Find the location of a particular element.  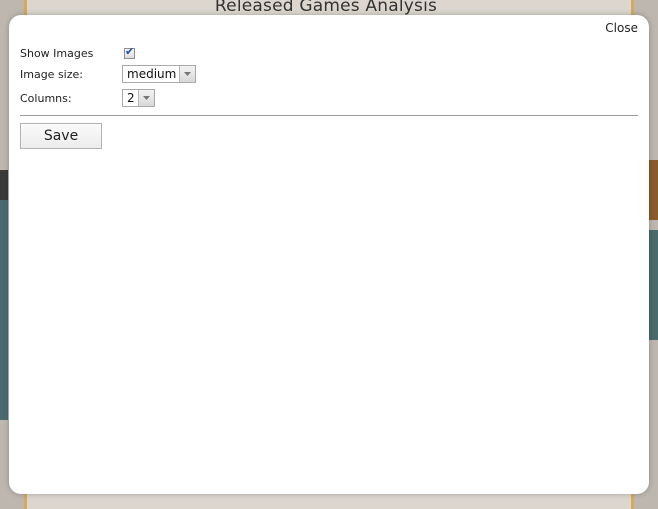

image-size-label: Image size: is located at coordinates (51, 74).